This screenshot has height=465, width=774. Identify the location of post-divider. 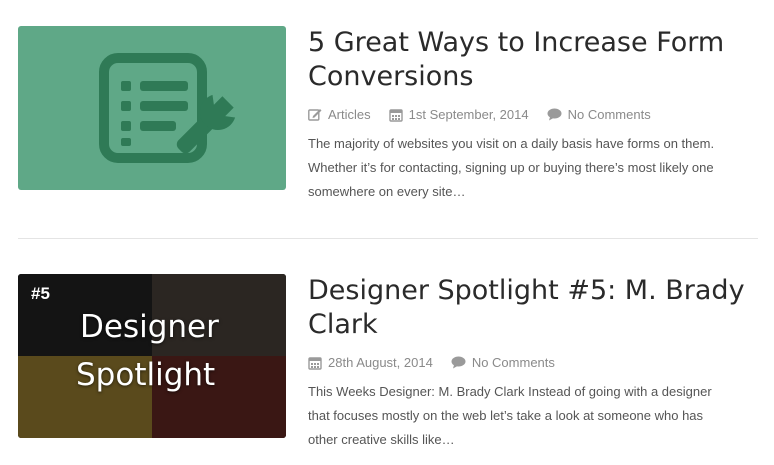
(388, 238).